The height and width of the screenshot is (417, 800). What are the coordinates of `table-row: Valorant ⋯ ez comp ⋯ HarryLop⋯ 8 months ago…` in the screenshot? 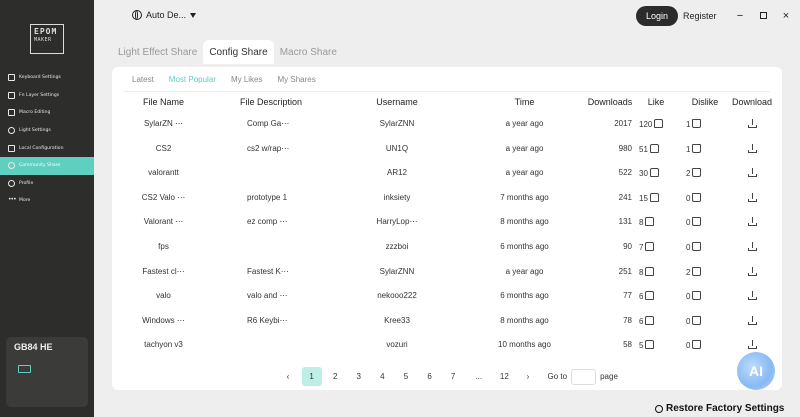 It's located at (447, 224).